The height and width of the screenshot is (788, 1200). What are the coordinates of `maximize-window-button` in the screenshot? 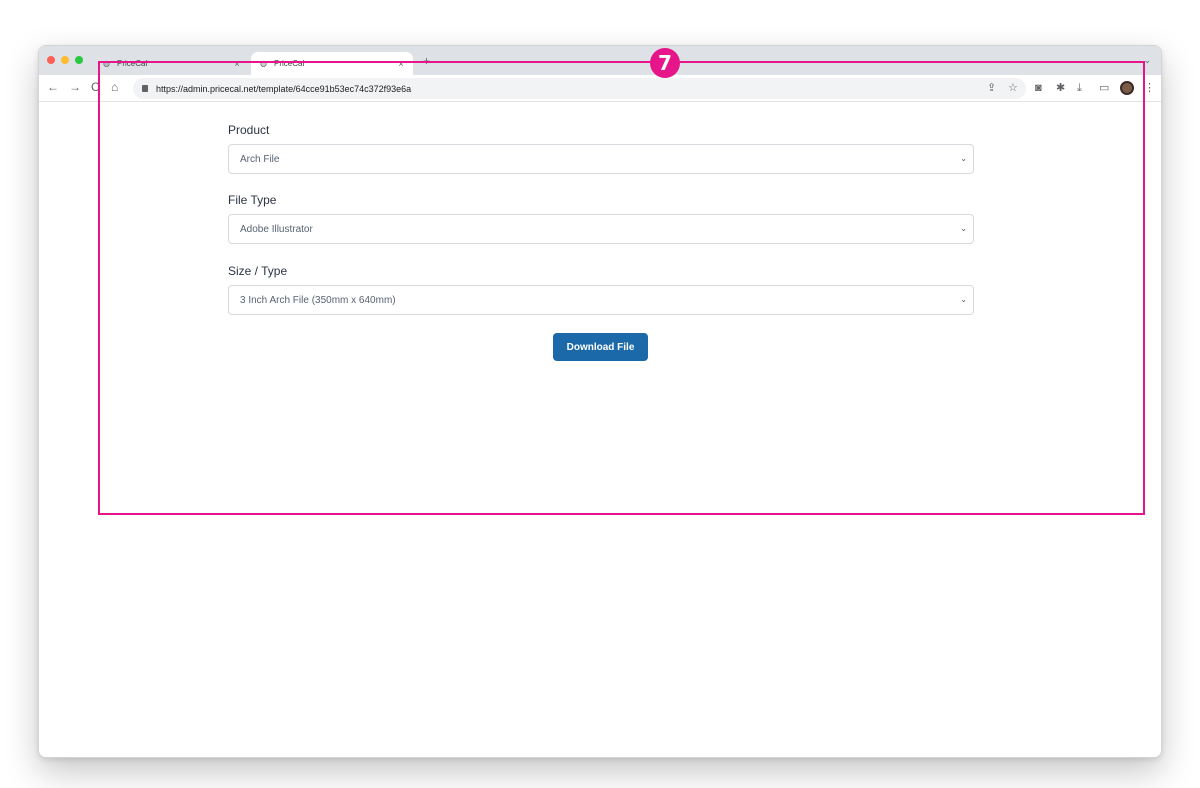 It's located at (79, 60).